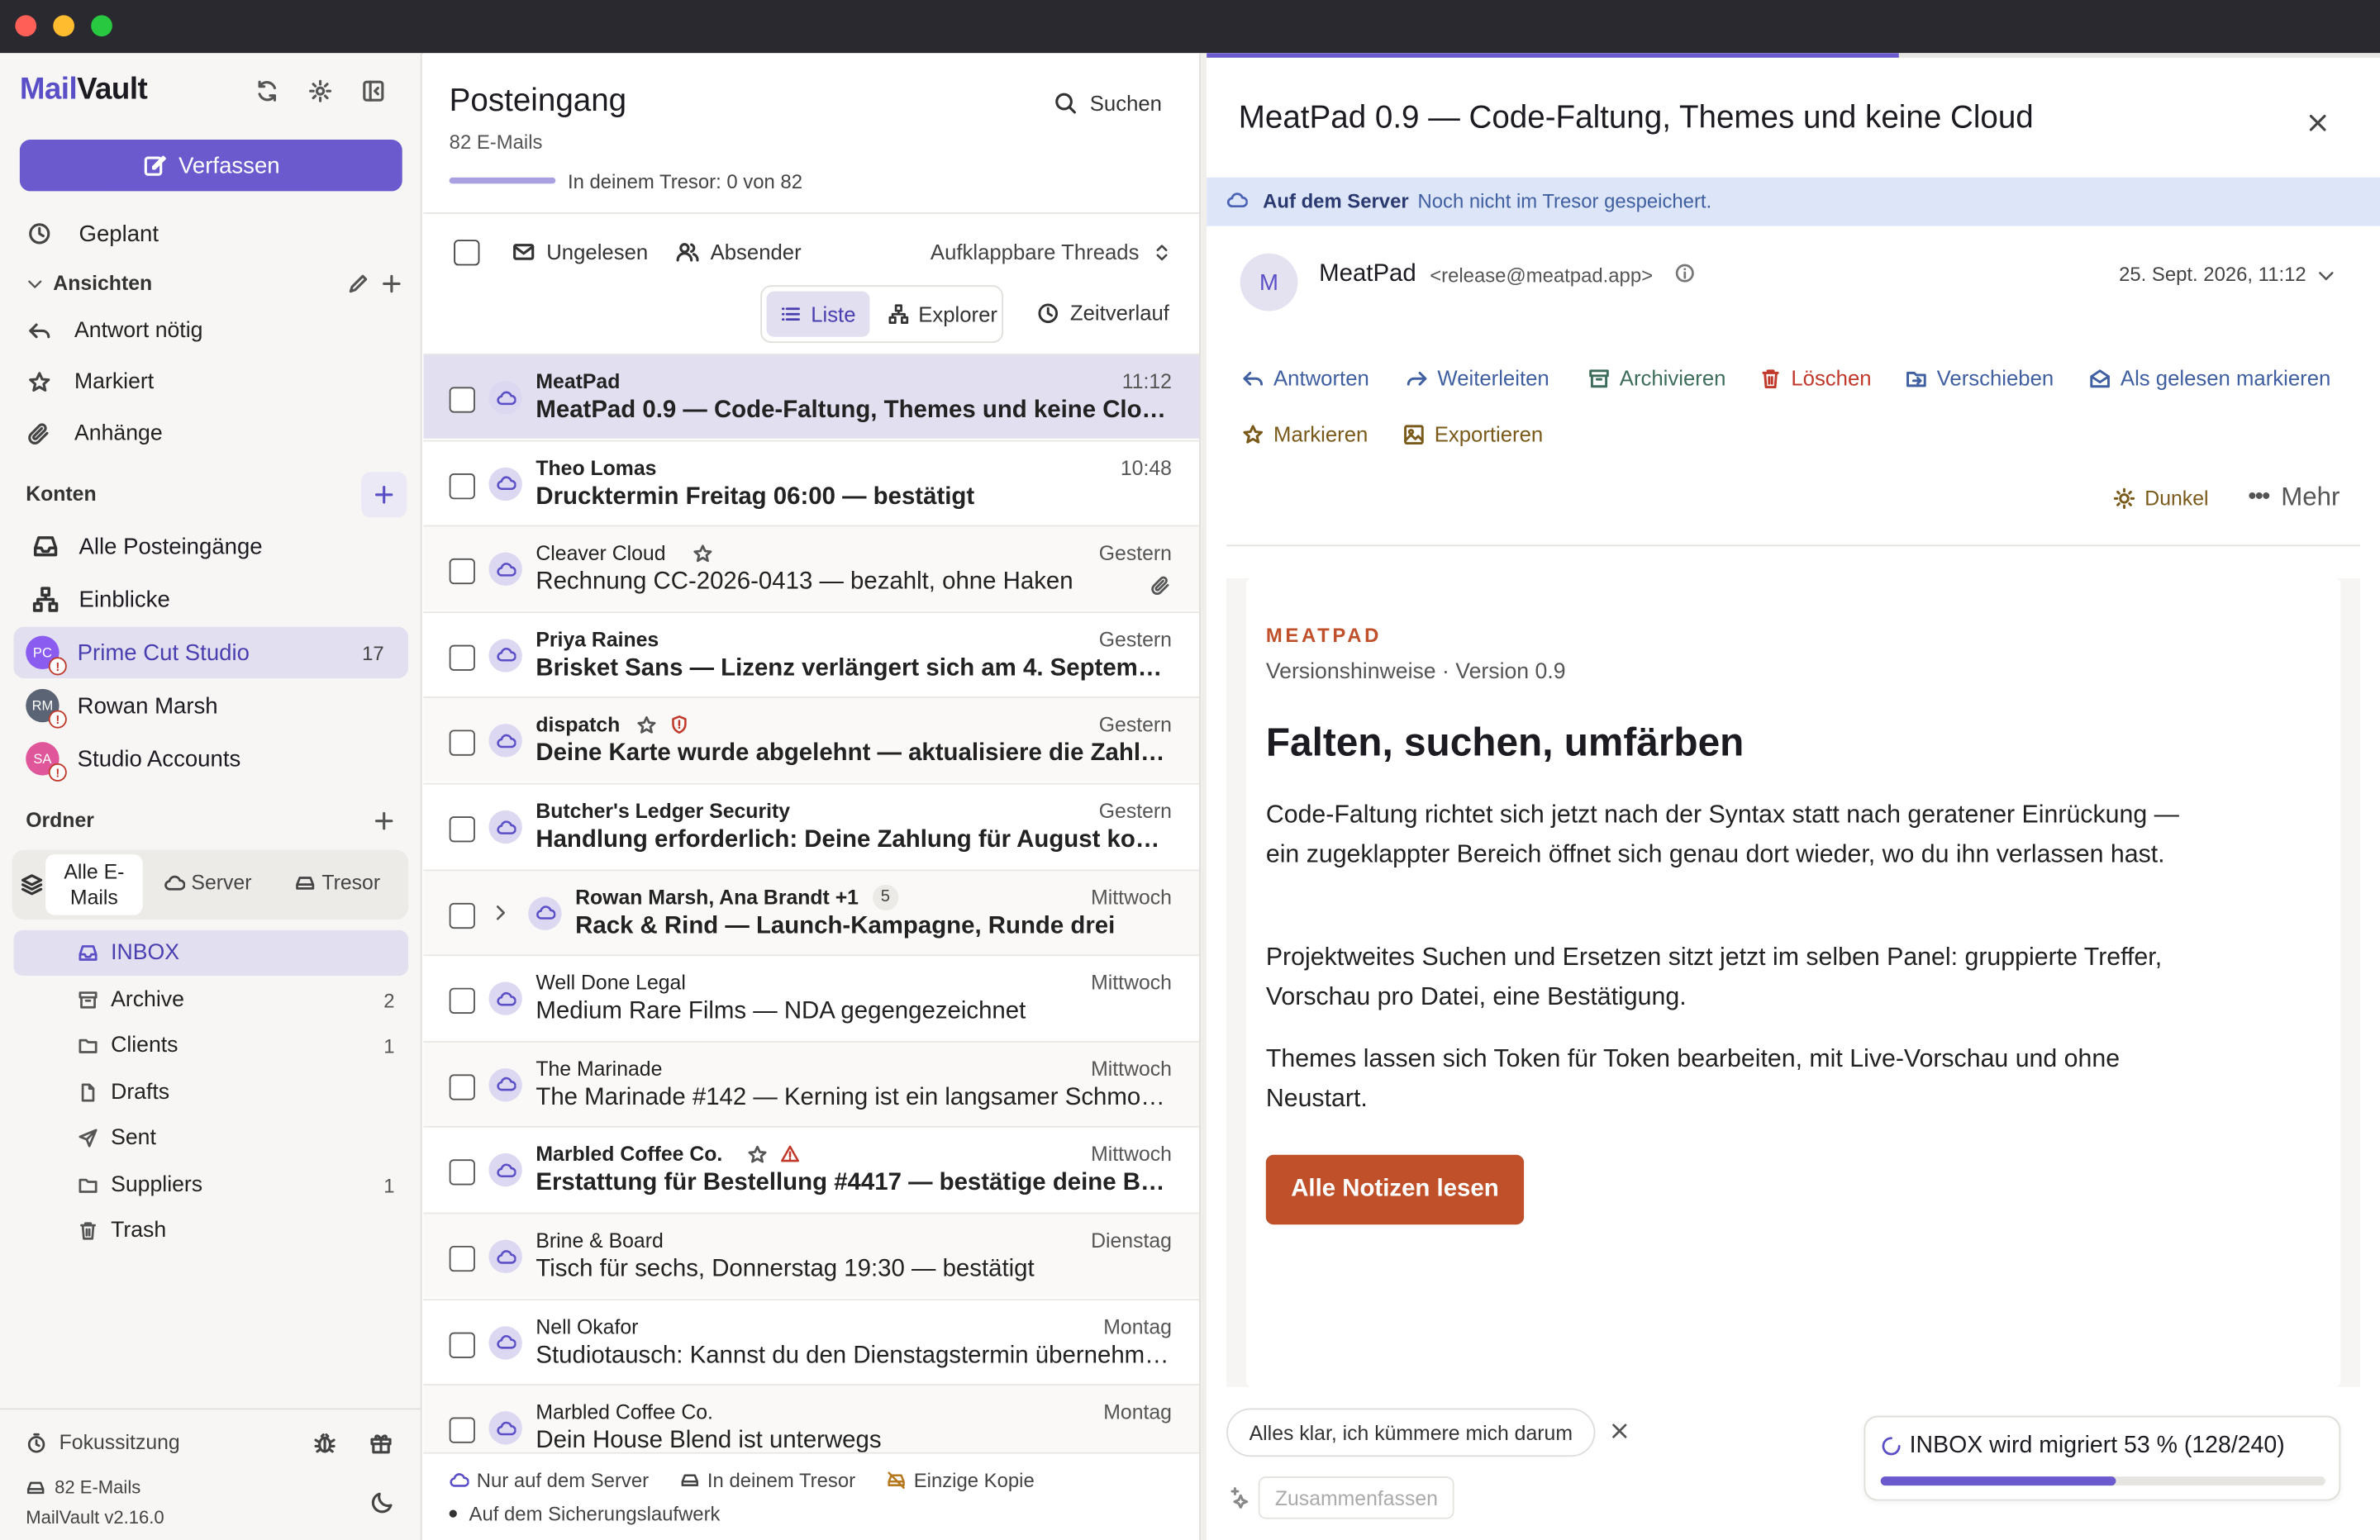 Image resolution: width=2380 pixels, height=1540 pixels. Describe the element at coordinates (2259, 497) in the screenshot. I see `ellipsis-icon: •••` at that location.